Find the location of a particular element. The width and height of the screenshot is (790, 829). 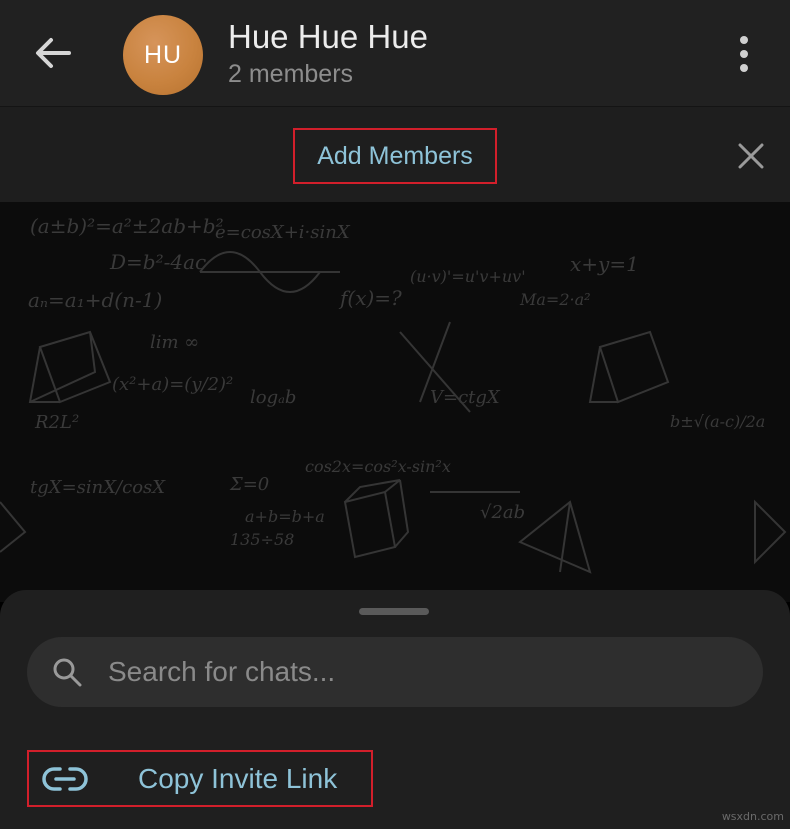

search-bar is located at coordinates (395, 672).